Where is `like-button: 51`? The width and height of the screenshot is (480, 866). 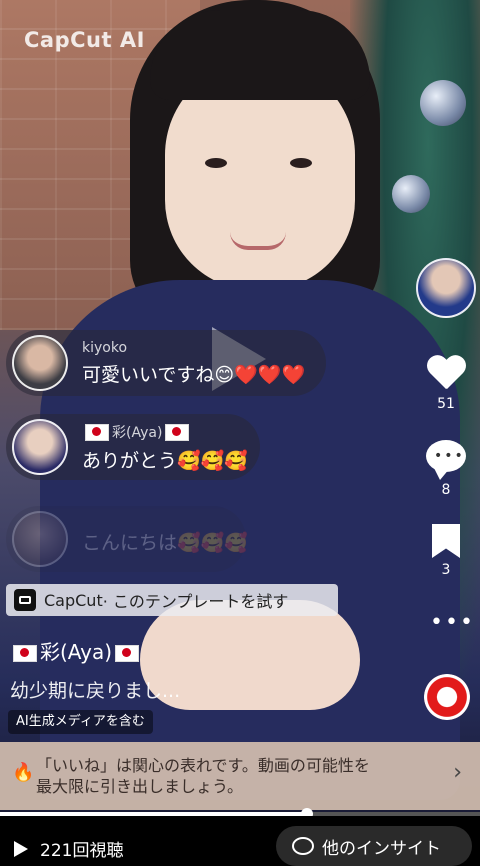
like-button: 51 is located at coordinates (446, 384).